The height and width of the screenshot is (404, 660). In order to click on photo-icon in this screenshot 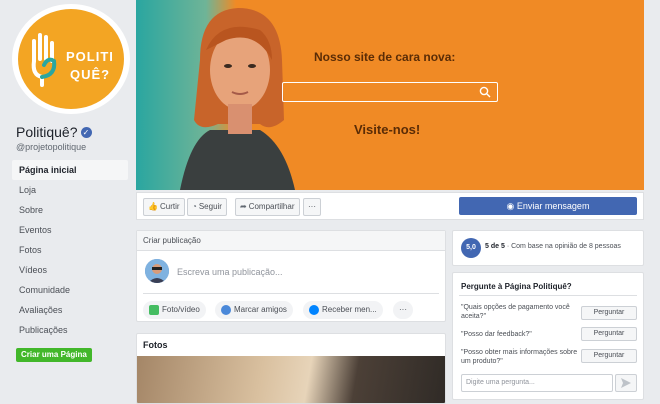, I will do `click(154, 310)`.